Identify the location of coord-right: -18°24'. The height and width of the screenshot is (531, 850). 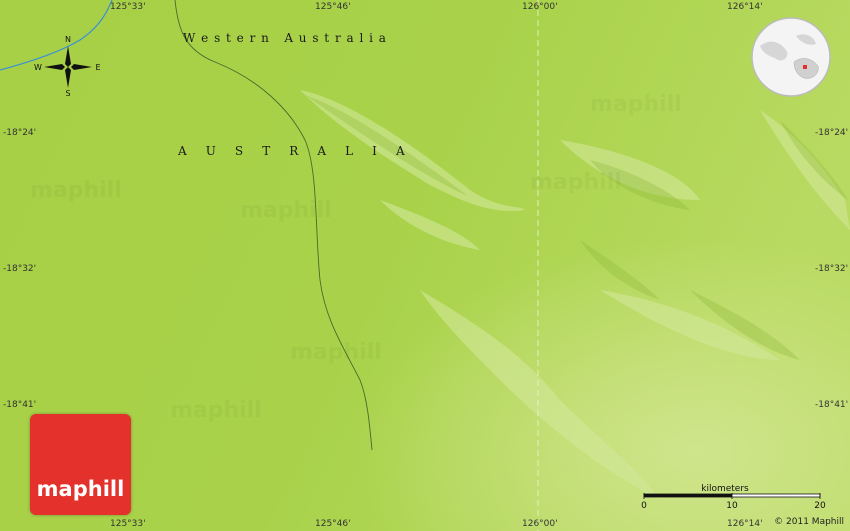
(832, 133).